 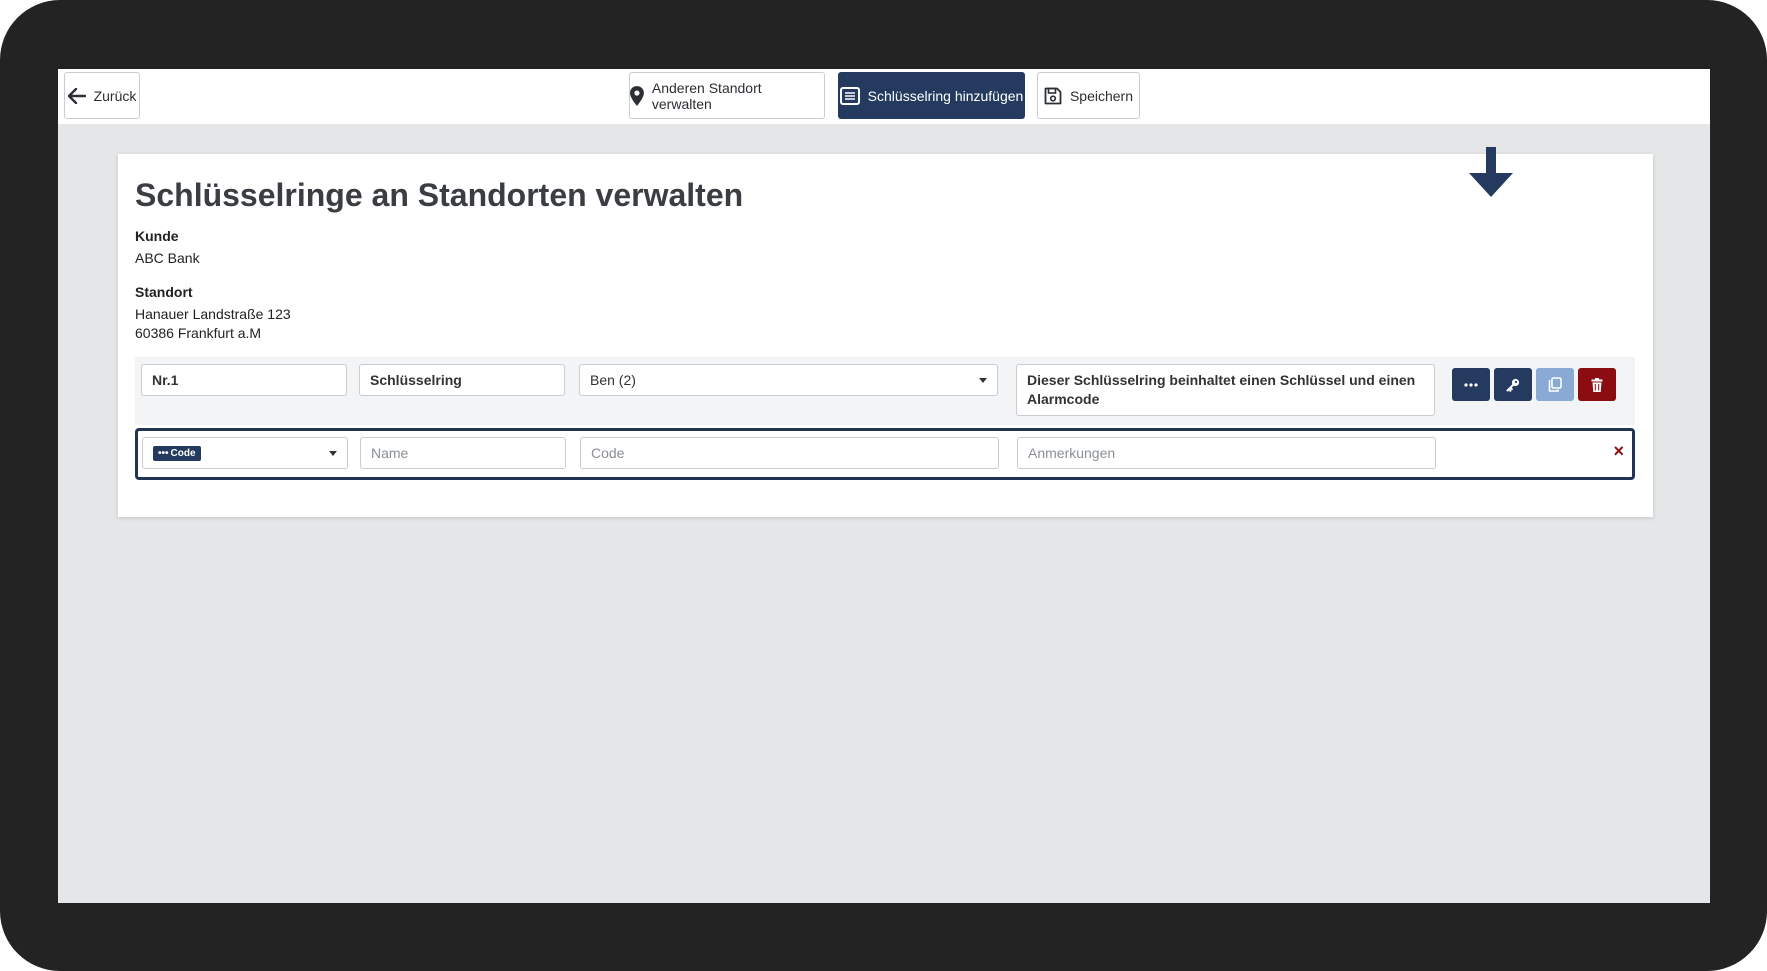 What do you see at coordinates (788, 380) in the screenshot?
I see `keyring-person-select: Ben (2)` at bounding box center [788, 380].